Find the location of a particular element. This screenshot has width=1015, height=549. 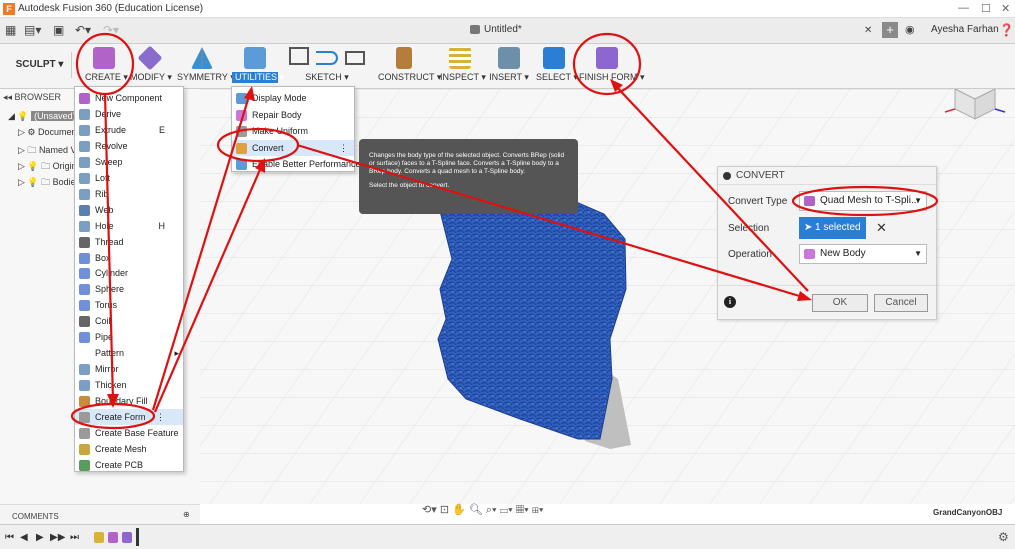

create-menu-item: Coil is located at coordinates (129, 321).